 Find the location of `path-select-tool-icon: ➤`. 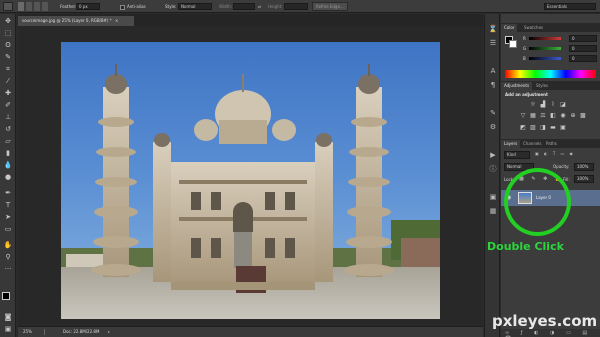

path-select-tool-icon: ➤ is located at coordinates (8, 217).